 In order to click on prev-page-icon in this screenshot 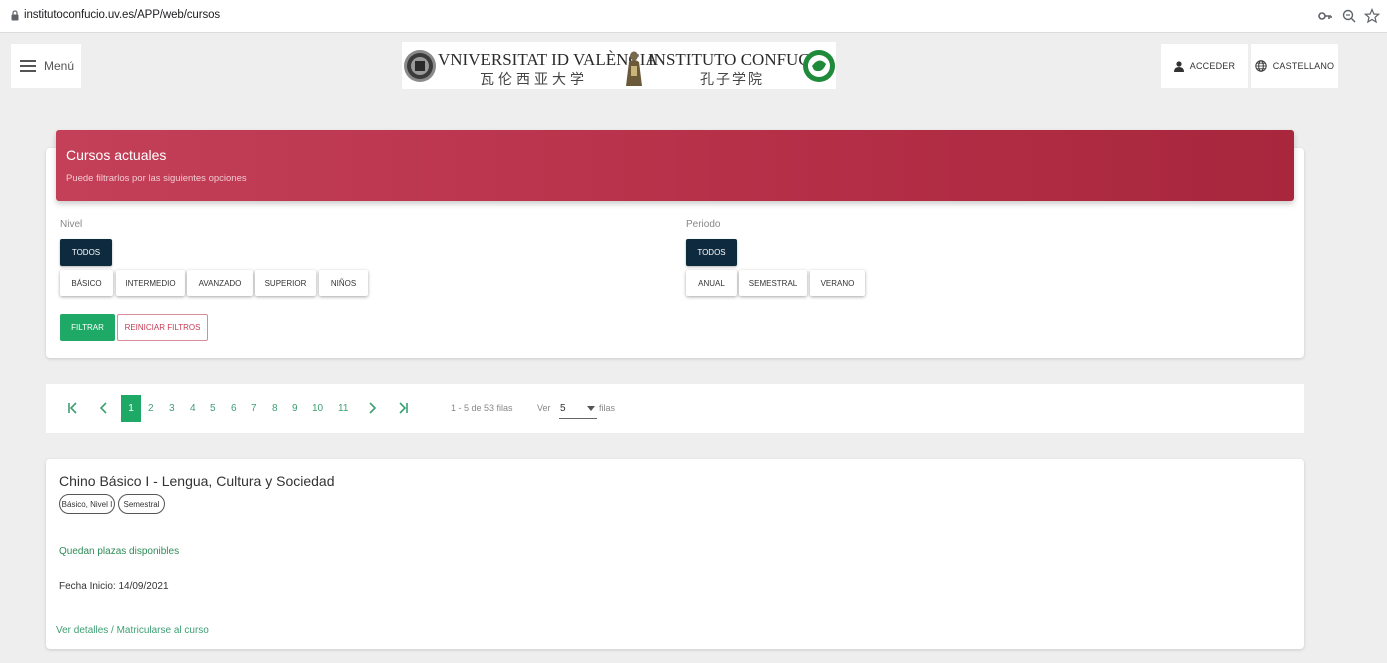, I will do `click(104, 408)`.